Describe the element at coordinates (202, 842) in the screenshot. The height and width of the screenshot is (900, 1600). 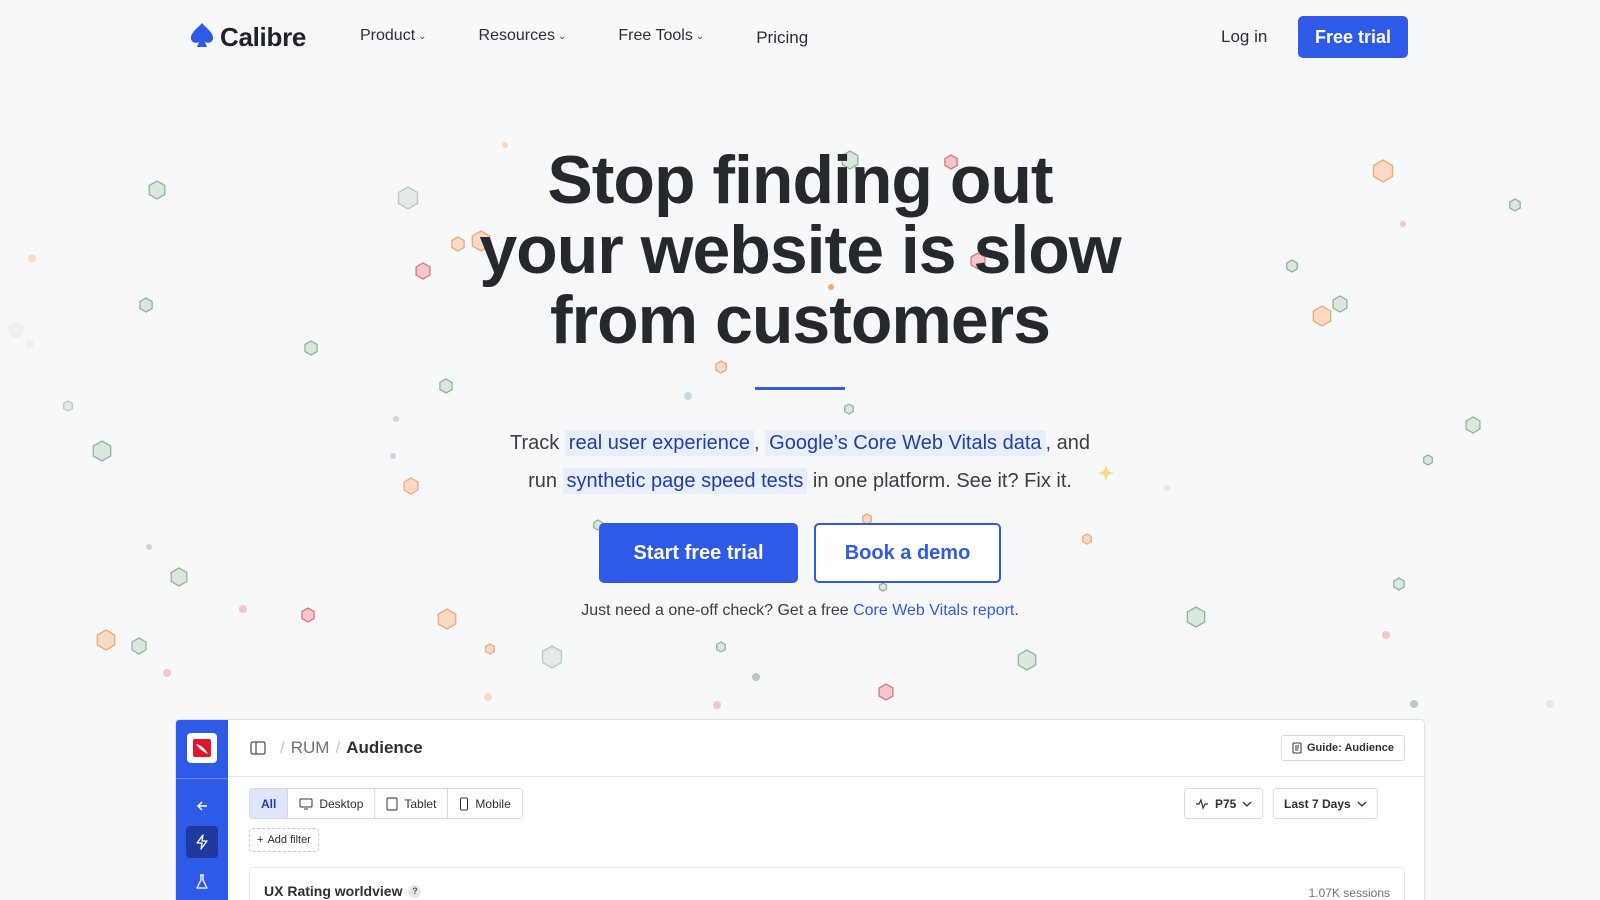
I see `lightning-icon` at that location.